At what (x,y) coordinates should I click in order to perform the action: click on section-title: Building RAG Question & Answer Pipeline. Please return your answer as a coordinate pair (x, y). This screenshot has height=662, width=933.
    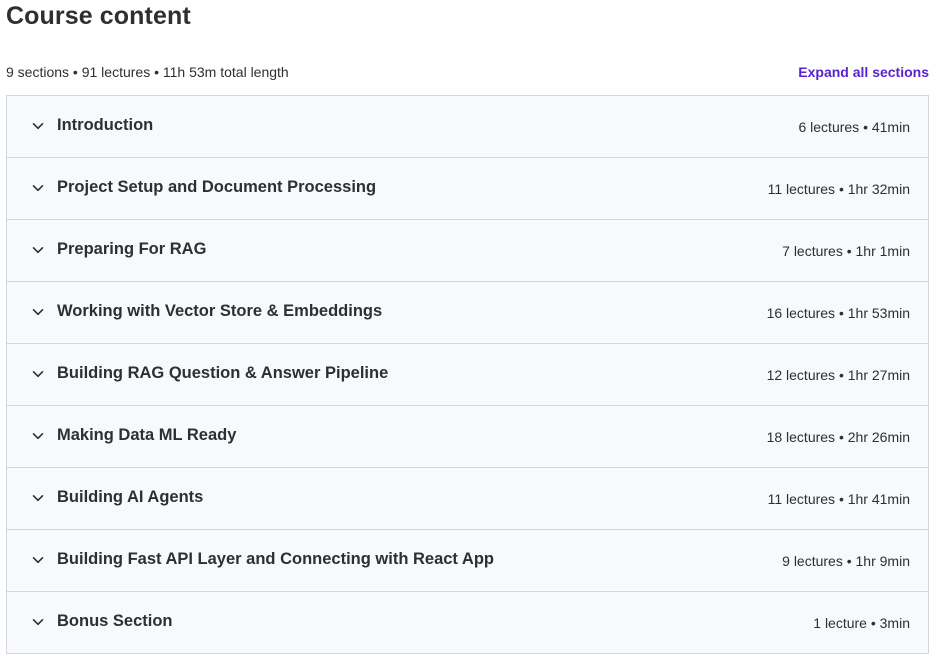
    Looking at the image, I should click on (223, 373).